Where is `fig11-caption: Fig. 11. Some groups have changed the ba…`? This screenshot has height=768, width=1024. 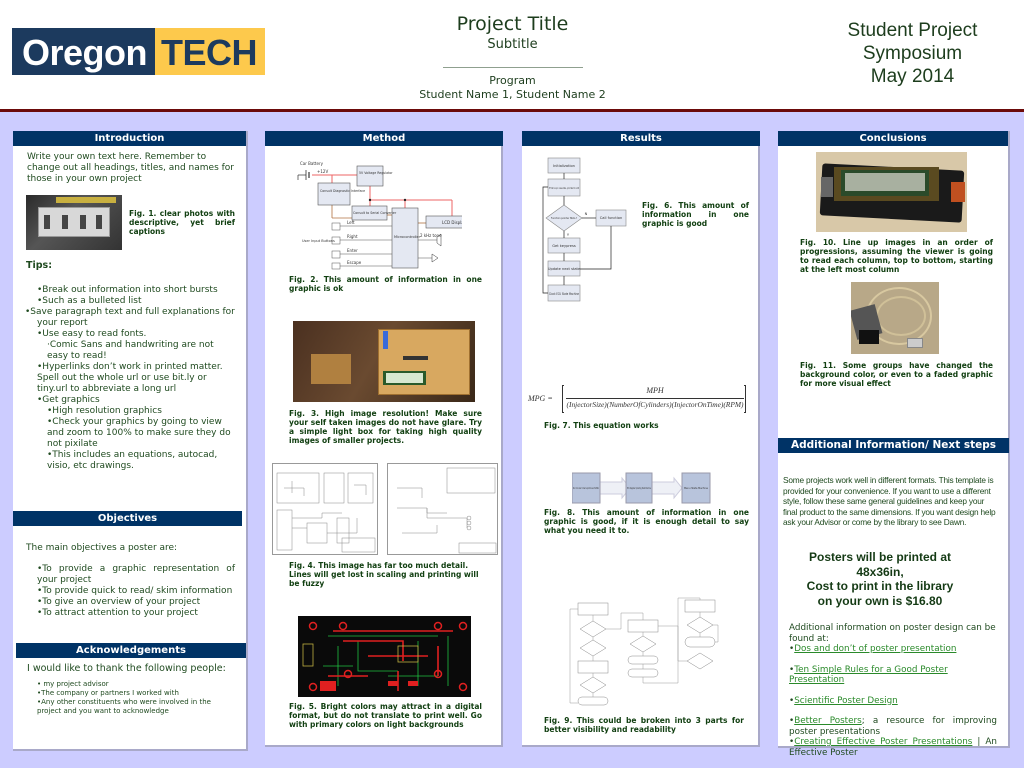 fig11-caption: Fig. 11. Some groups have changed the ba… is located at coordinates (896, 374).